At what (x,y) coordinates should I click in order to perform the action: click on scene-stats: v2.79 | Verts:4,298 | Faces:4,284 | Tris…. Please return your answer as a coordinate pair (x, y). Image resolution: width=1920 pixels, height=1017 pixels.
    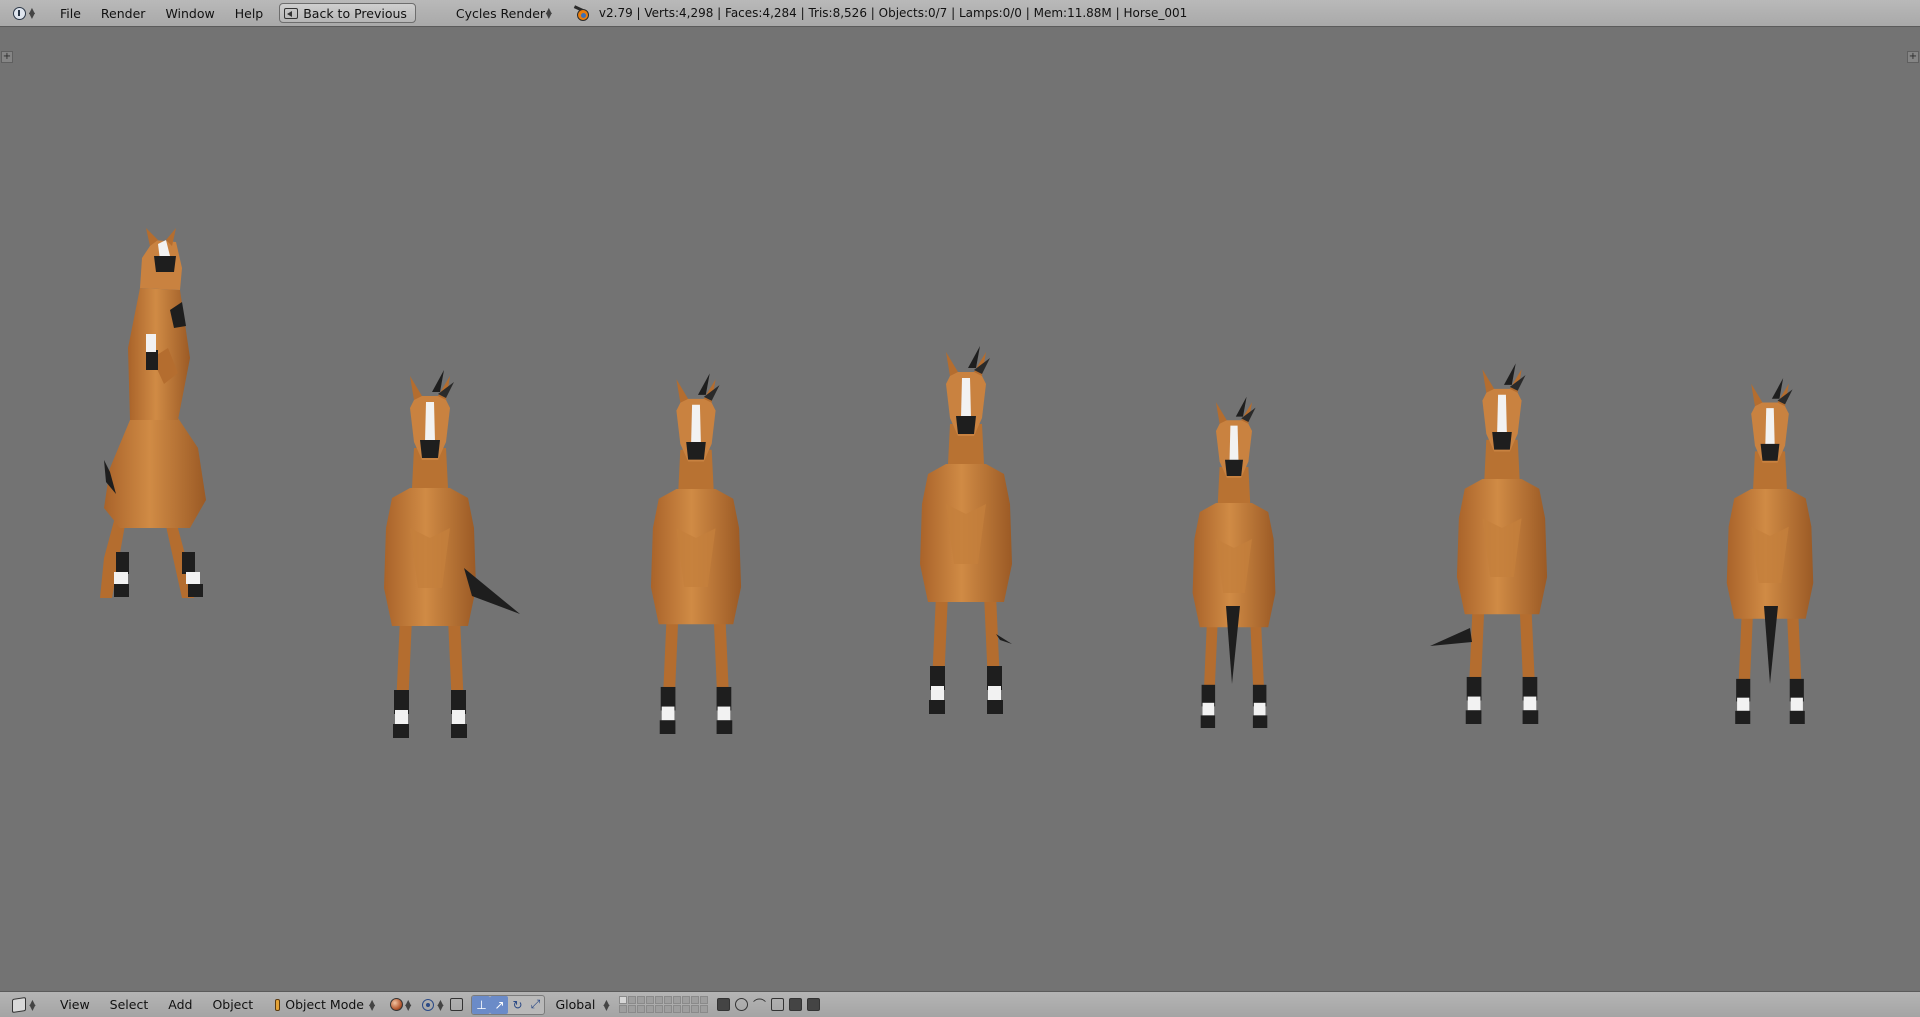
    Looking at the image, I should click on (893, 13).